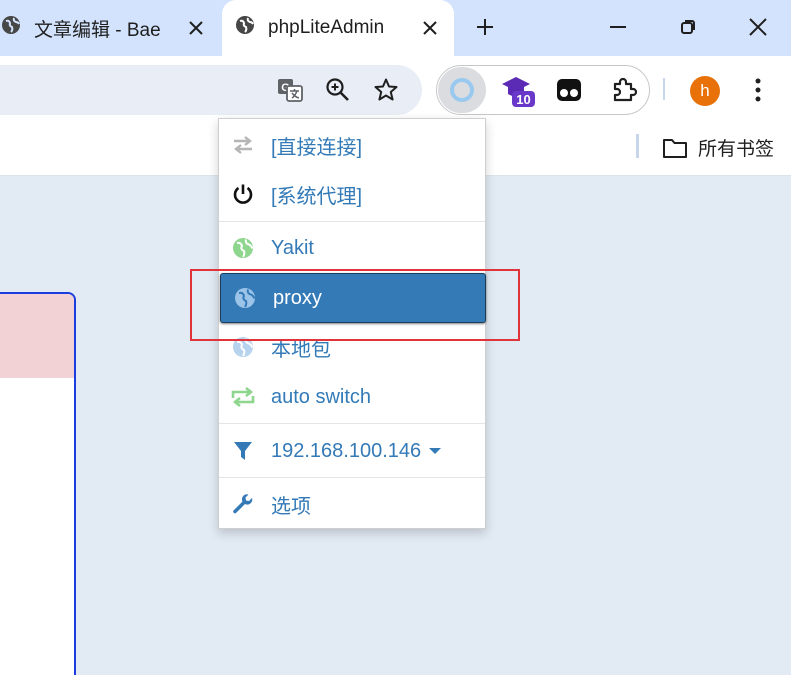 The width and height of the screenshot is (791, 675). What do you see at coordinates (386, 90) in the screenshot?
I see `bookmark-star-icon` at bounding box center [386, 90].